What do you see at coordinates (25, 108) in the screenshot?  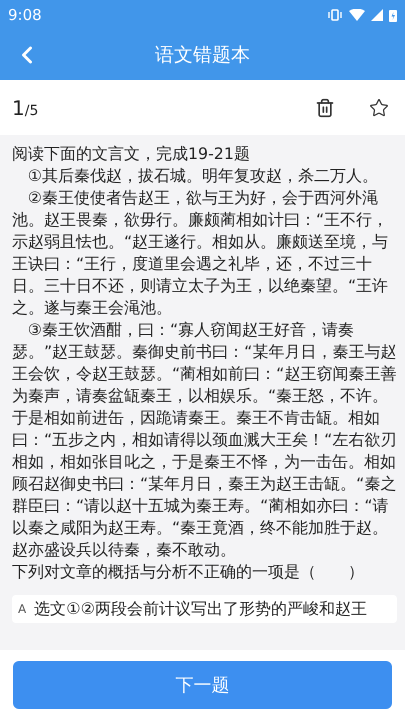 I see `question-counter: 1/5` at bounding box center [25, 108].